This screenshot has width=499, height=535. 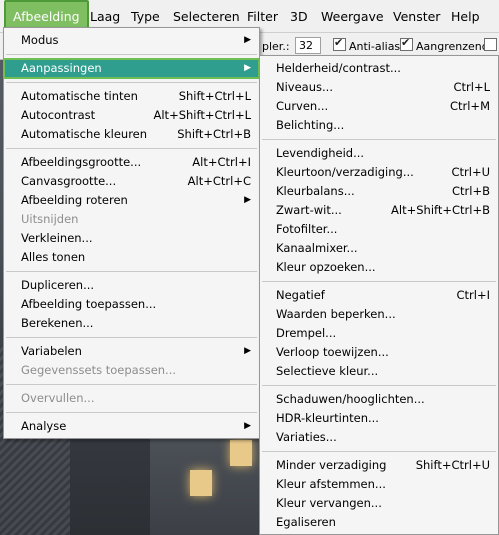 What do you see at coordinates (74, 200) in the screenshot?
I see `menu-item-label: Afbeelding roteren` at bounding box center [74, 200].